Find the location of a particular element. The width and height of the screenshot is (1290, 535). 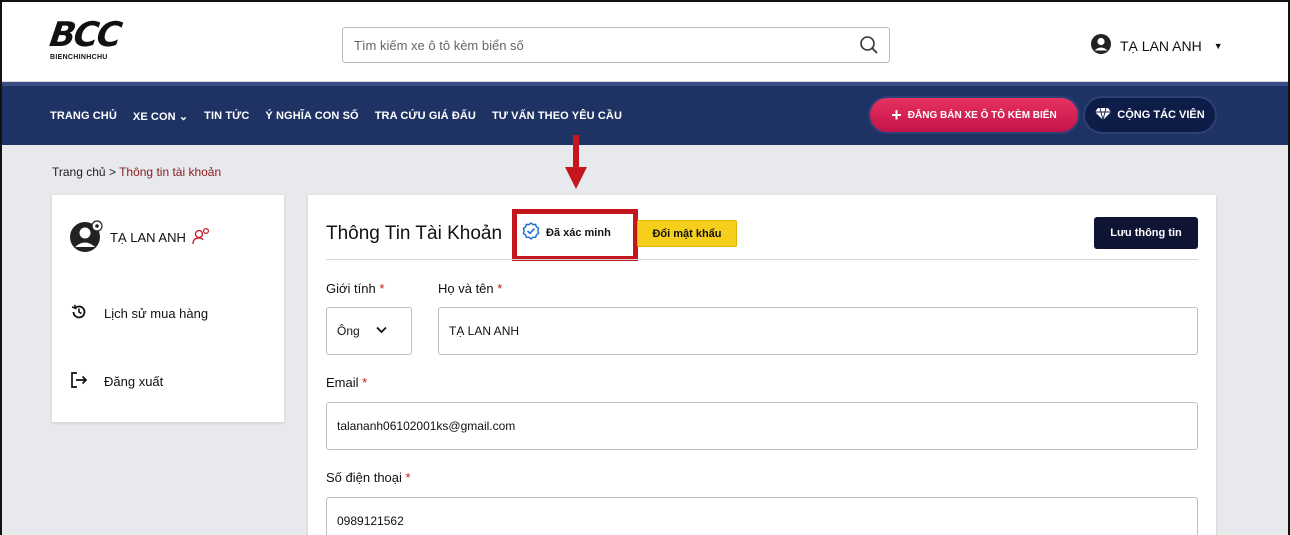

verified-label: Đã xác minh is located at coordinates (578, 232).